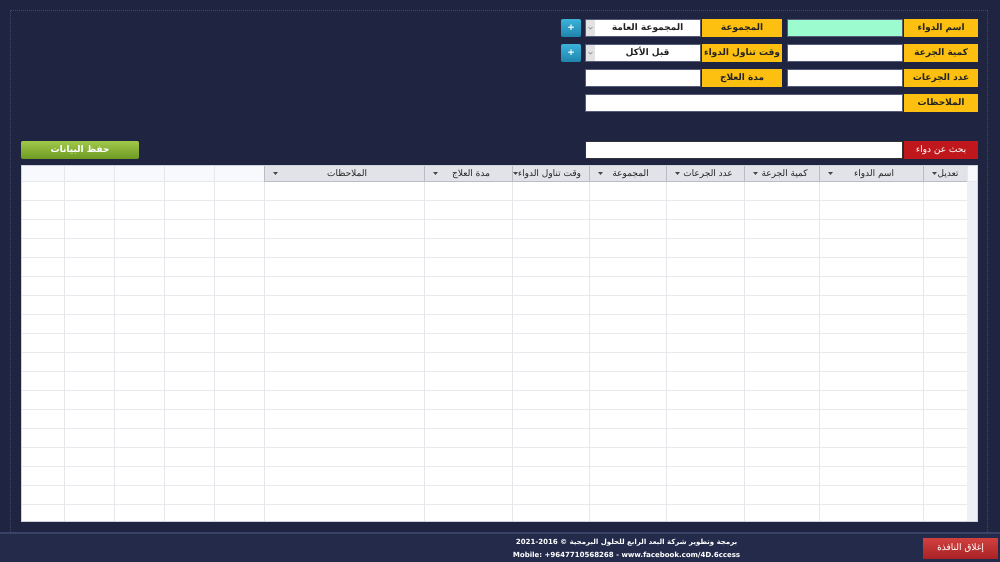 Image resolution: width=1000 pixels, height=562 pixels. I want to click on field-label: وقت تناول الدواء, so click(742, 53).